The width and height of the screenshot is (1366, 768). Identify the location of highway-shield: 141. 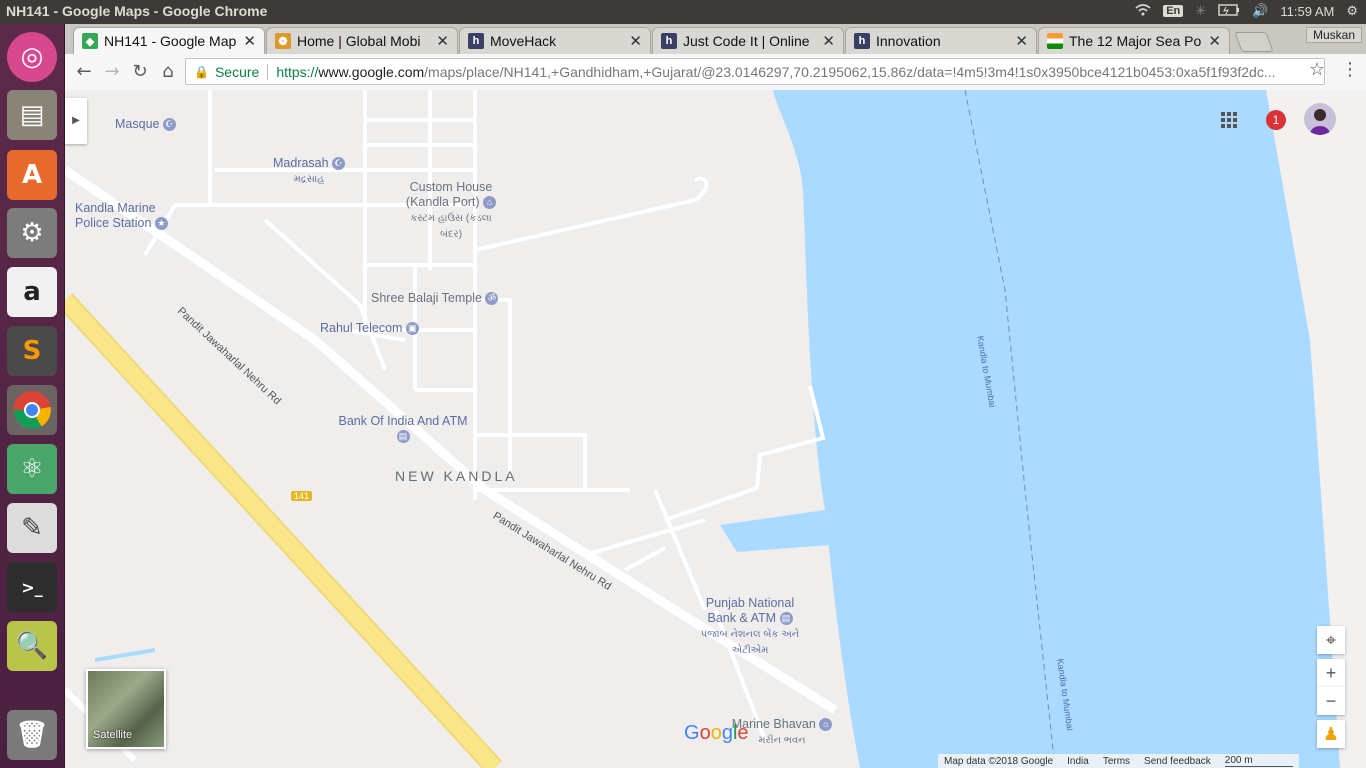
(302, 496).